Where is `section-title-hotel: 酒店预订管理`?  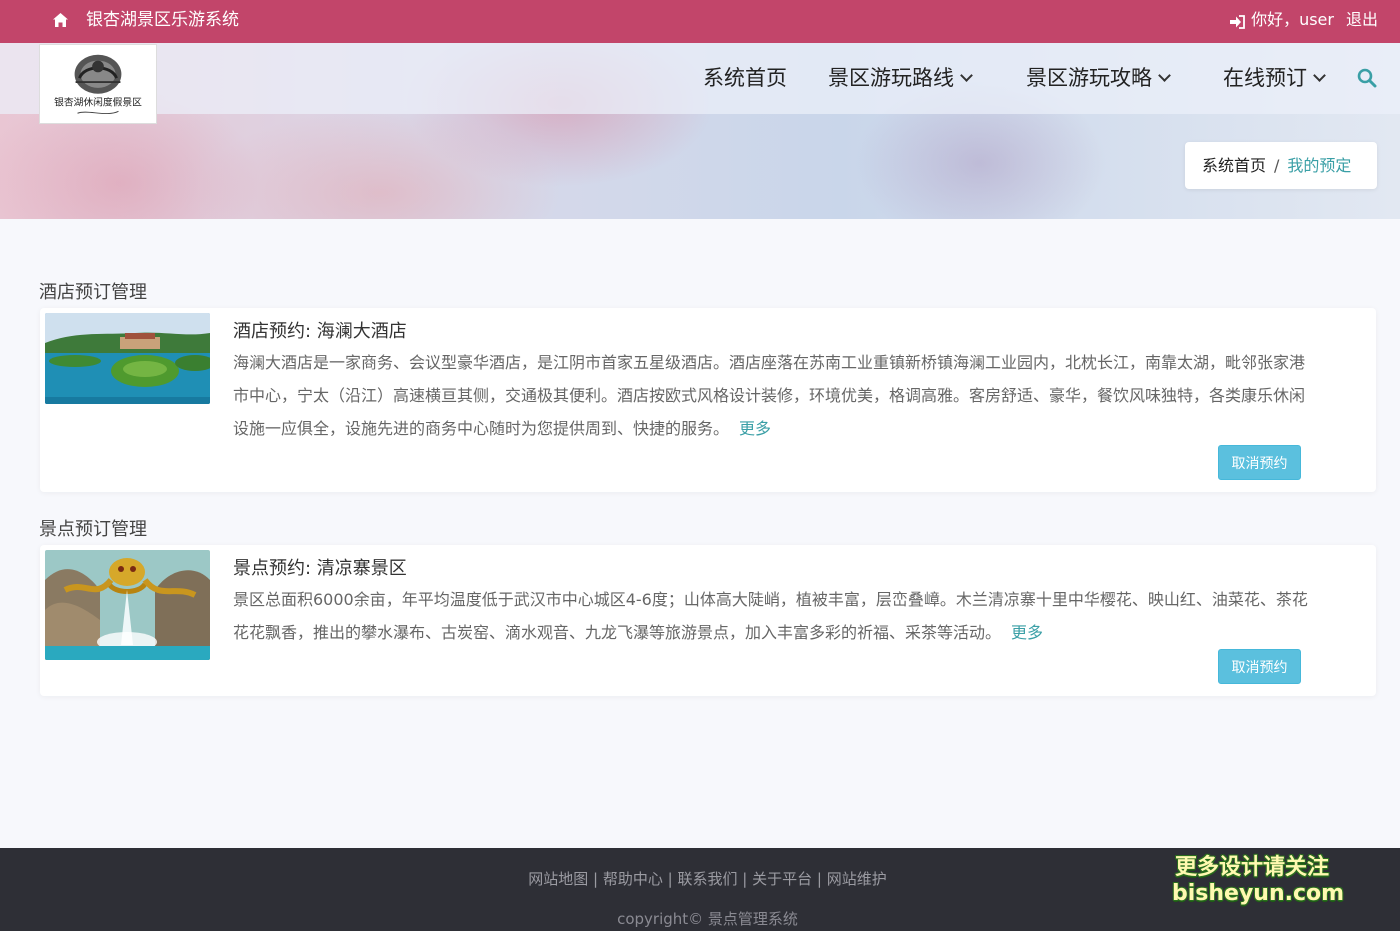 section-title-hotel: 酒店预订管理 is located at coordinates (93, 292).